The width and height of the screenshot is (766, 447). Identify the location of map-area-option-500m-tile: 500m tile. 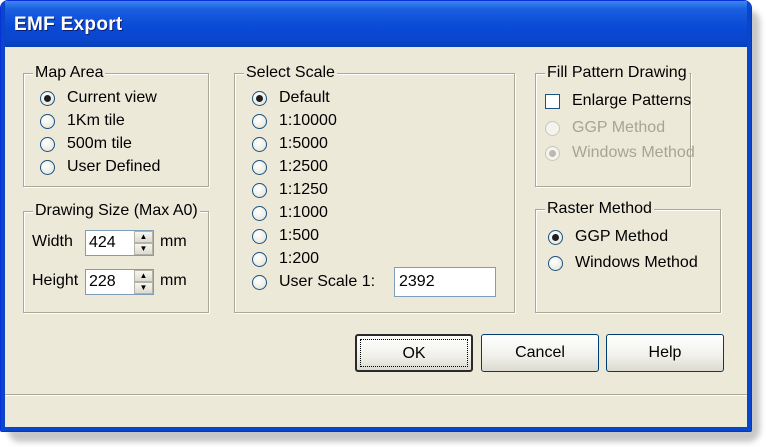
(86, 144).